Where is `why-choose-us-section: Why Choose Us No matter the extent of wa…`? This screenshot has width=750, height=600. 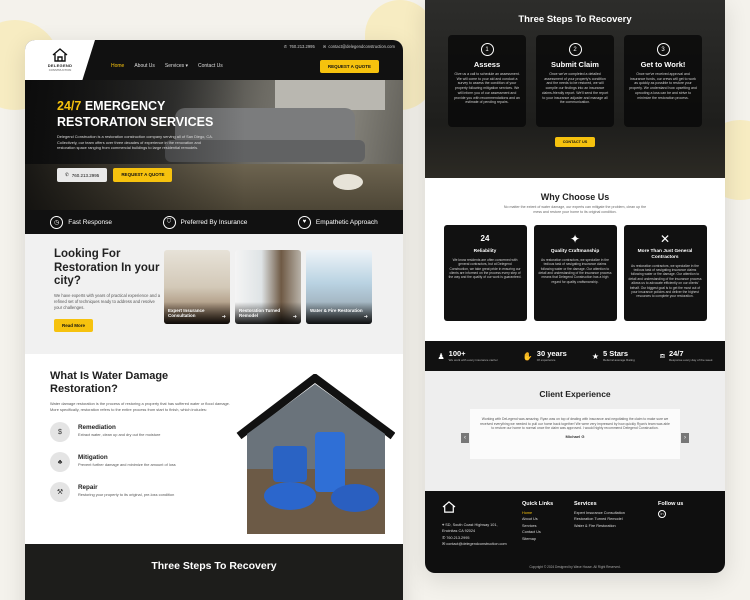
why-choose-us-section: Why Choose Us No matter the extent of wa… is located at coordinates (575, 259).